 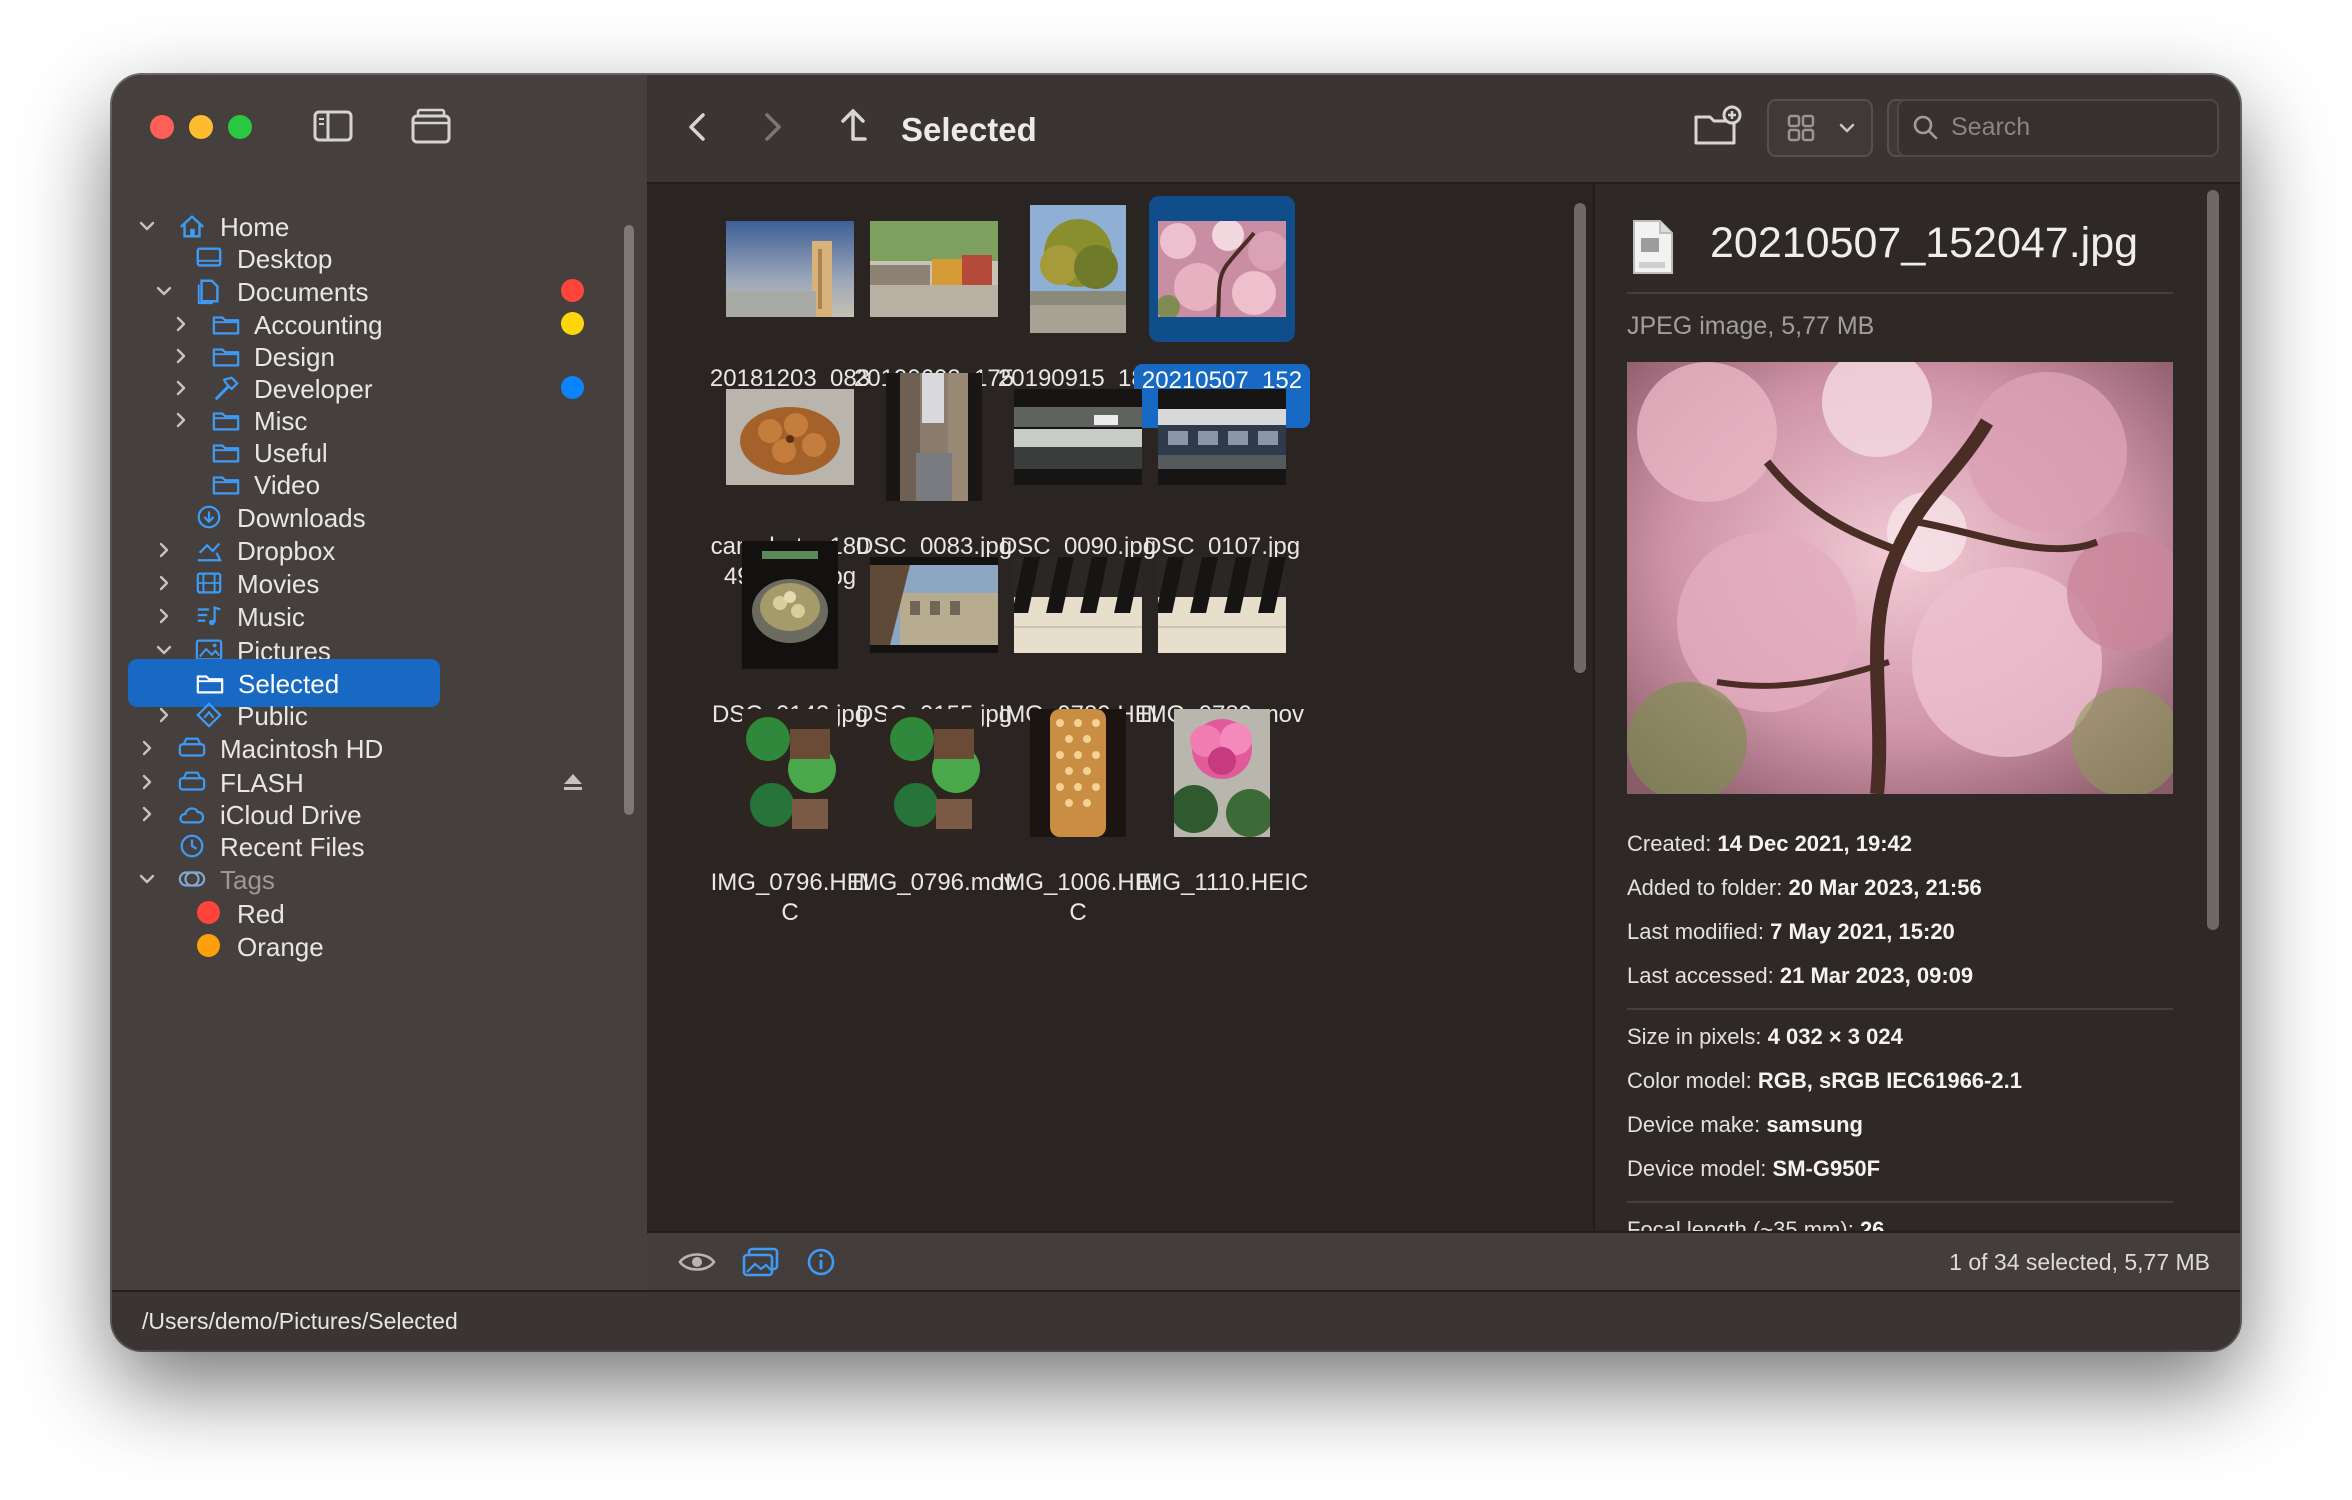 I want to click on toolbar: Selected Search, so click(x=1443, y=129).